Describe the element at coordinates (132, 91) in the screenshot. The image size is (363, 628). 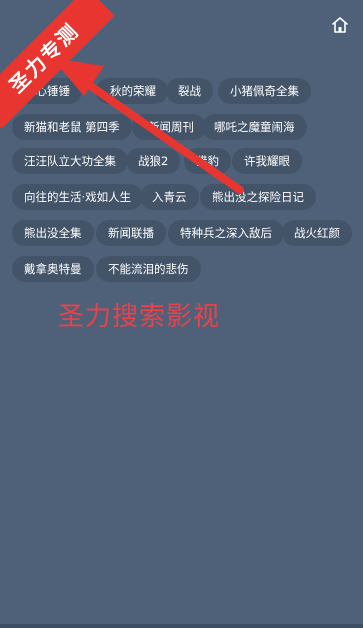
I see `tag-item: 秋的荣耀` at that location.